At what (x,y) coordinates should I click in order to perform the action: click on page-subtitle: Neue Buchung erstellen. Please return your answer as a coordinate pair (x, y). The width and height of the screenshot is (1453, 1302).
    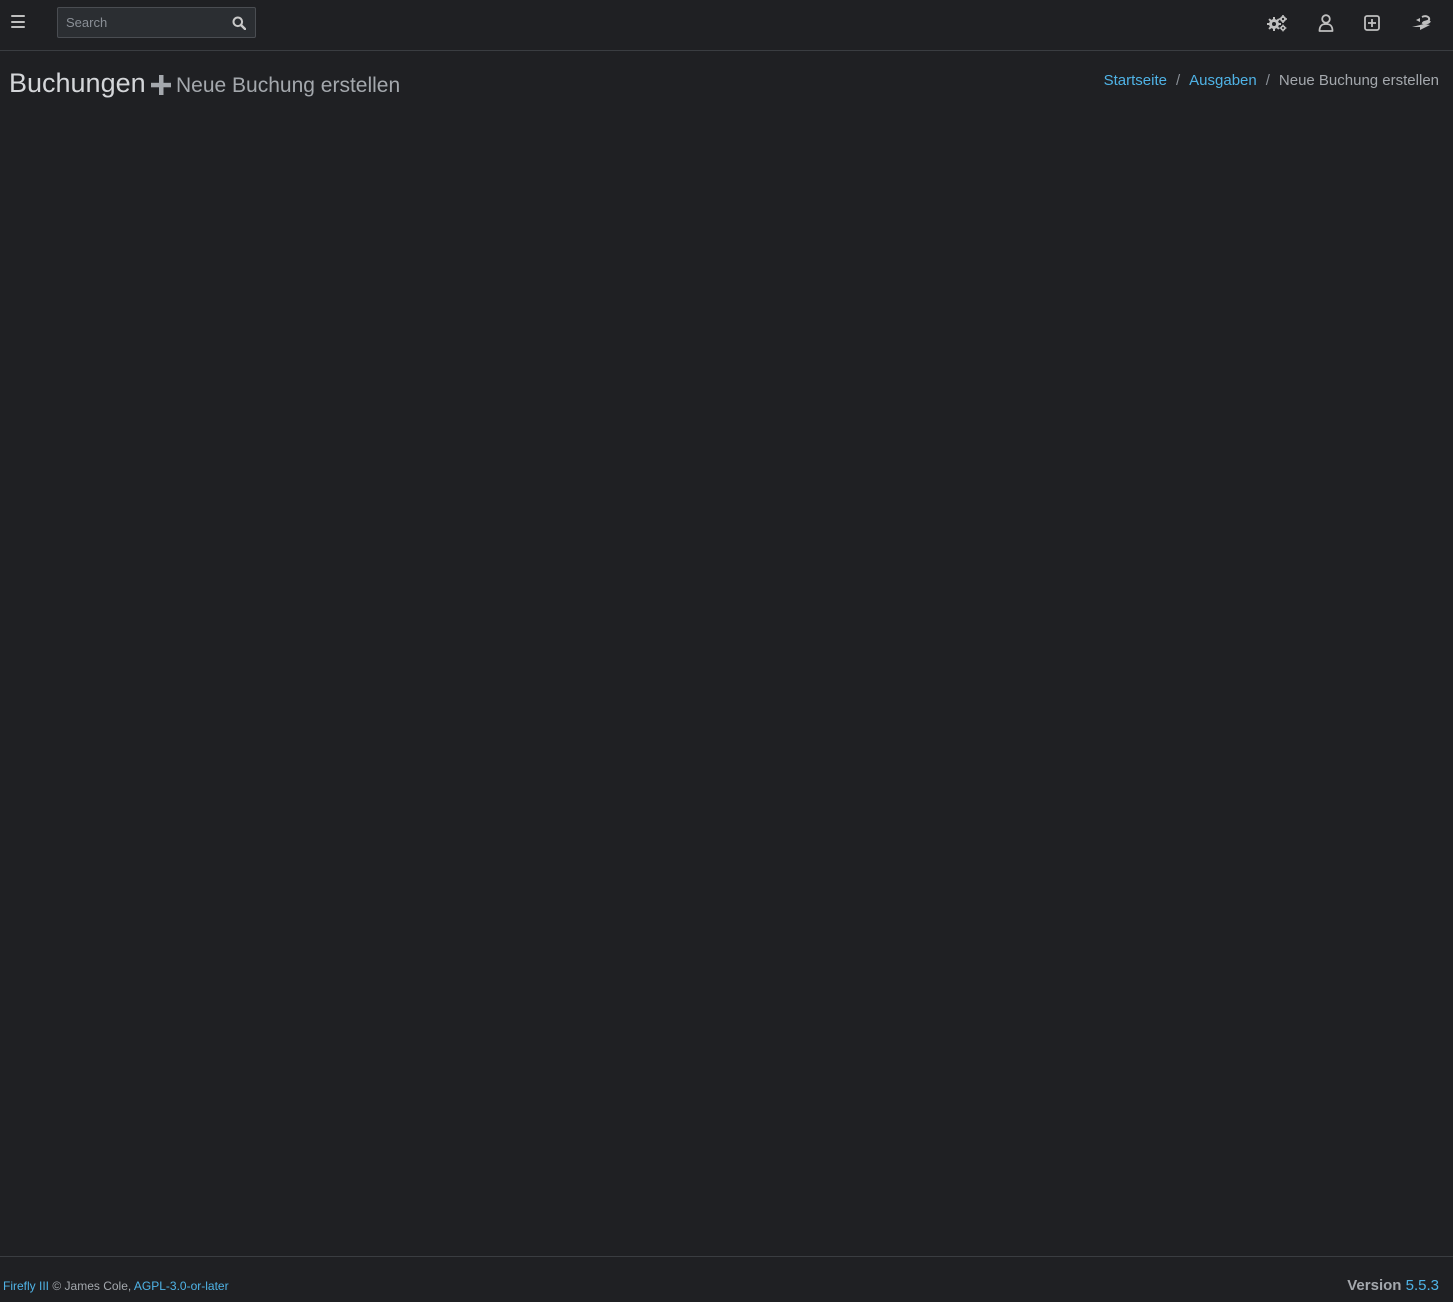
    Looking at the image, I should click on (288, 85).